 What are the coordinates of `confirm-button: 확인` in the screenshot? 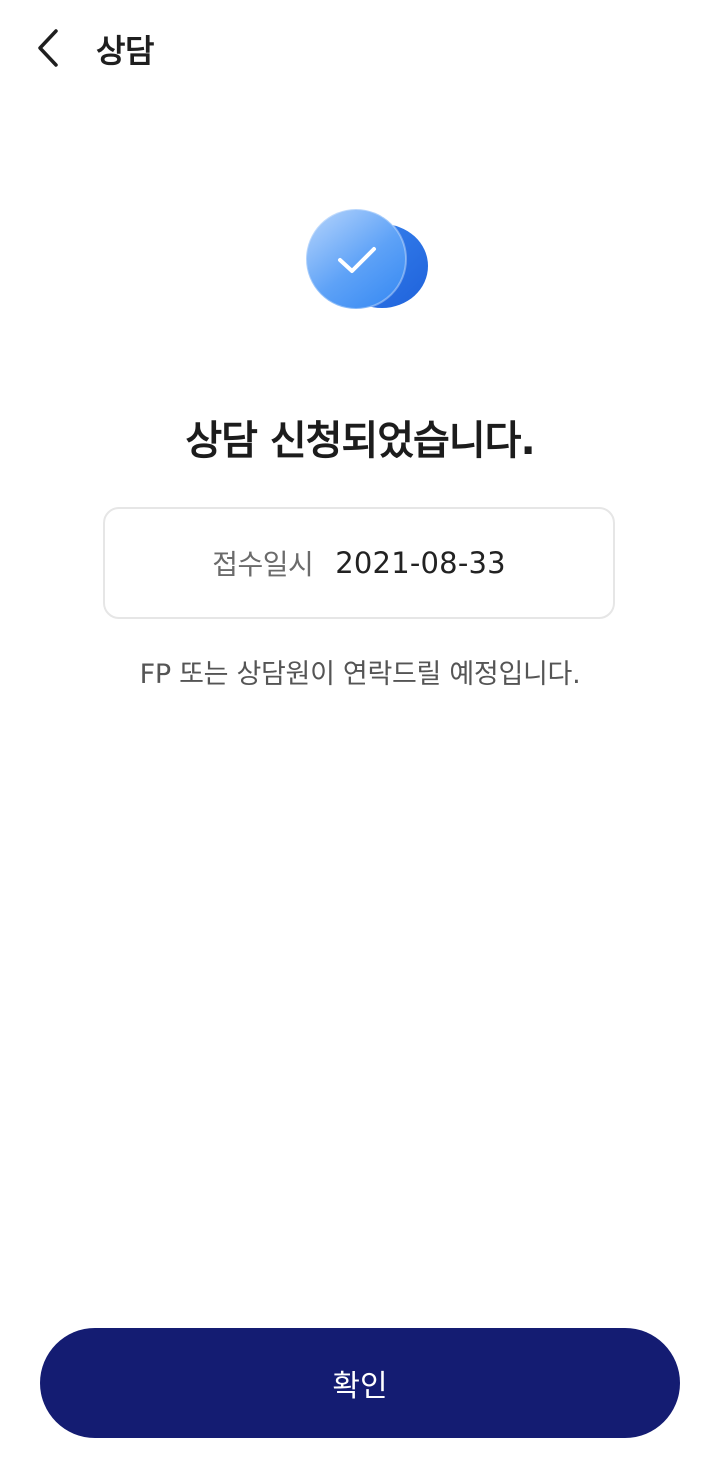 It's located at (360, 1383).